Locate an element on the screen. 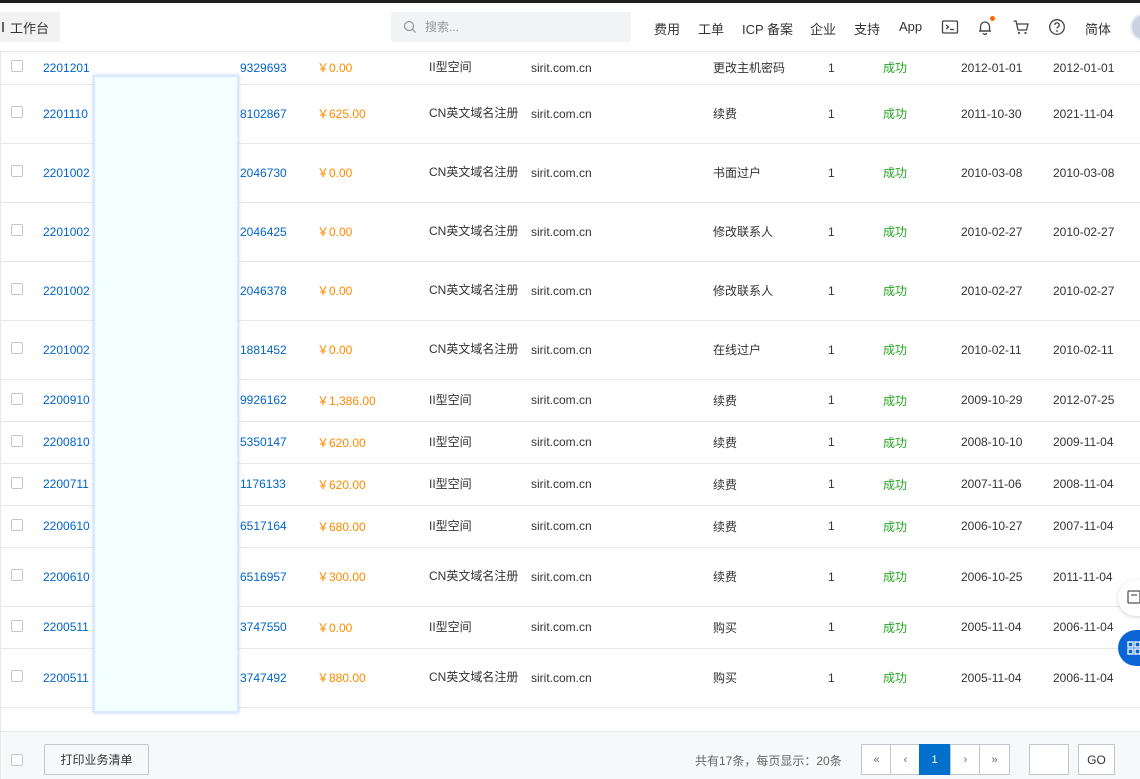 The image size is (1140, 779). operation-cell: 书面过户 is located at coordinates (770, 173).